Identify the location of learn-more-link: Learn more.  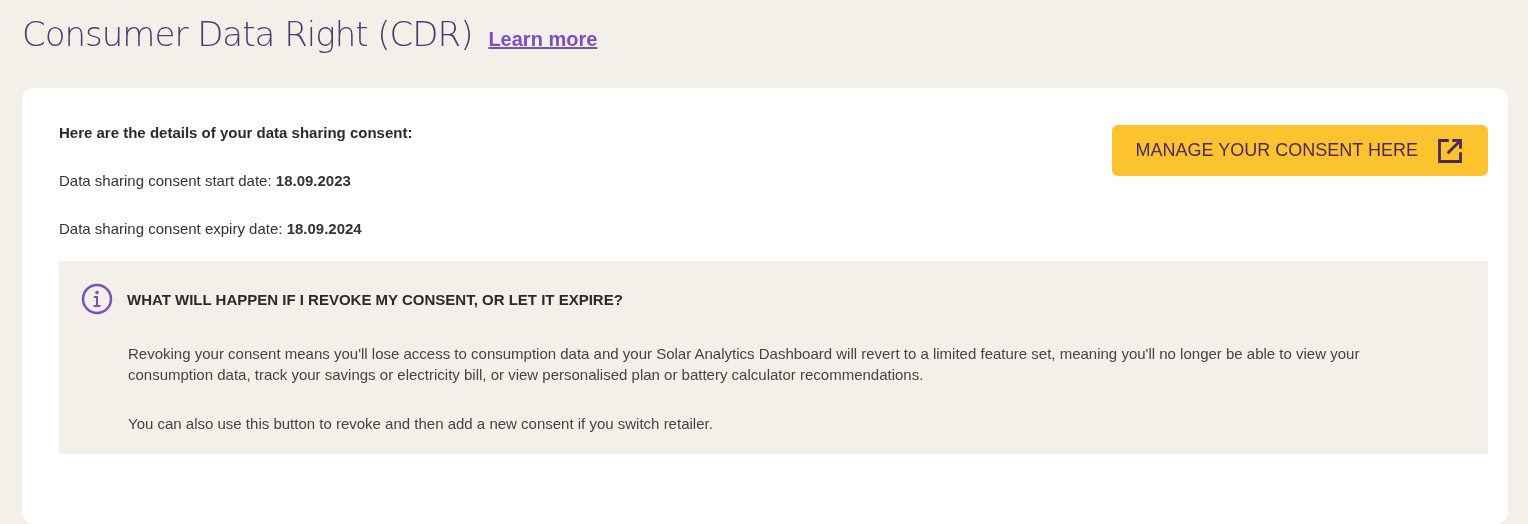
(543, 39).